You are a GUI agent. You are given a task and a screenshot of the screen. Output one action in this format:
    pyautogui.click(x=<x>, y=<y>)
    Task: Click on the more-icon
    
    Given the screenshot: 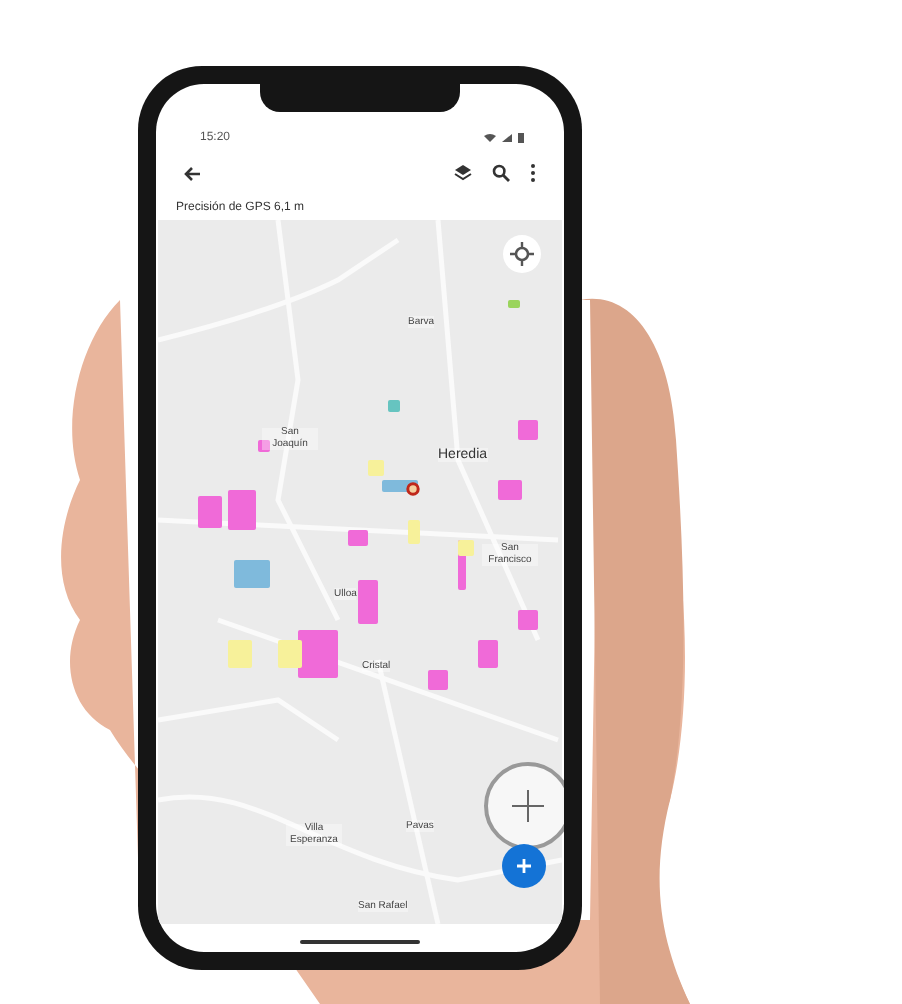 What is the action you would take?
    pyautogui.click(x=533, y=173)
    